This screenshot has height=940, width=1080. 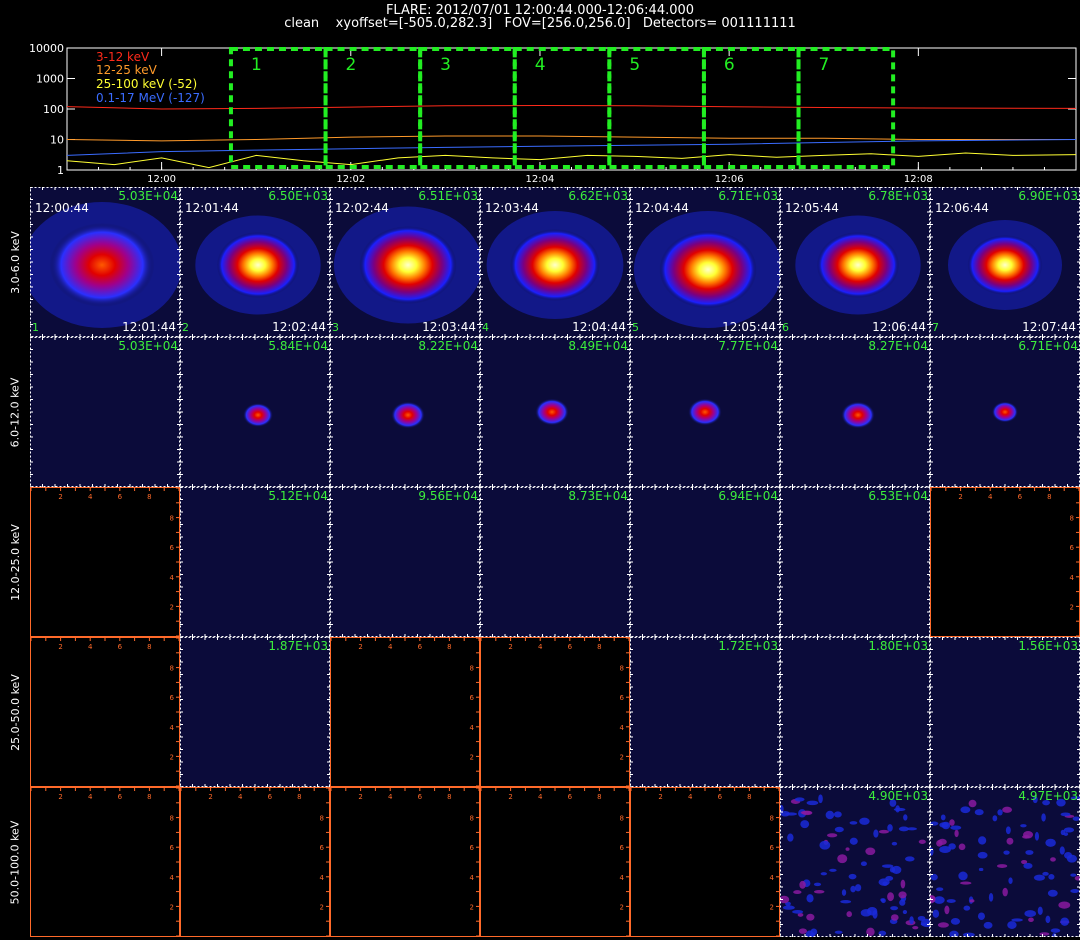 I want to click on peak-value: 8.49E+04, so click(x=598, y=346).